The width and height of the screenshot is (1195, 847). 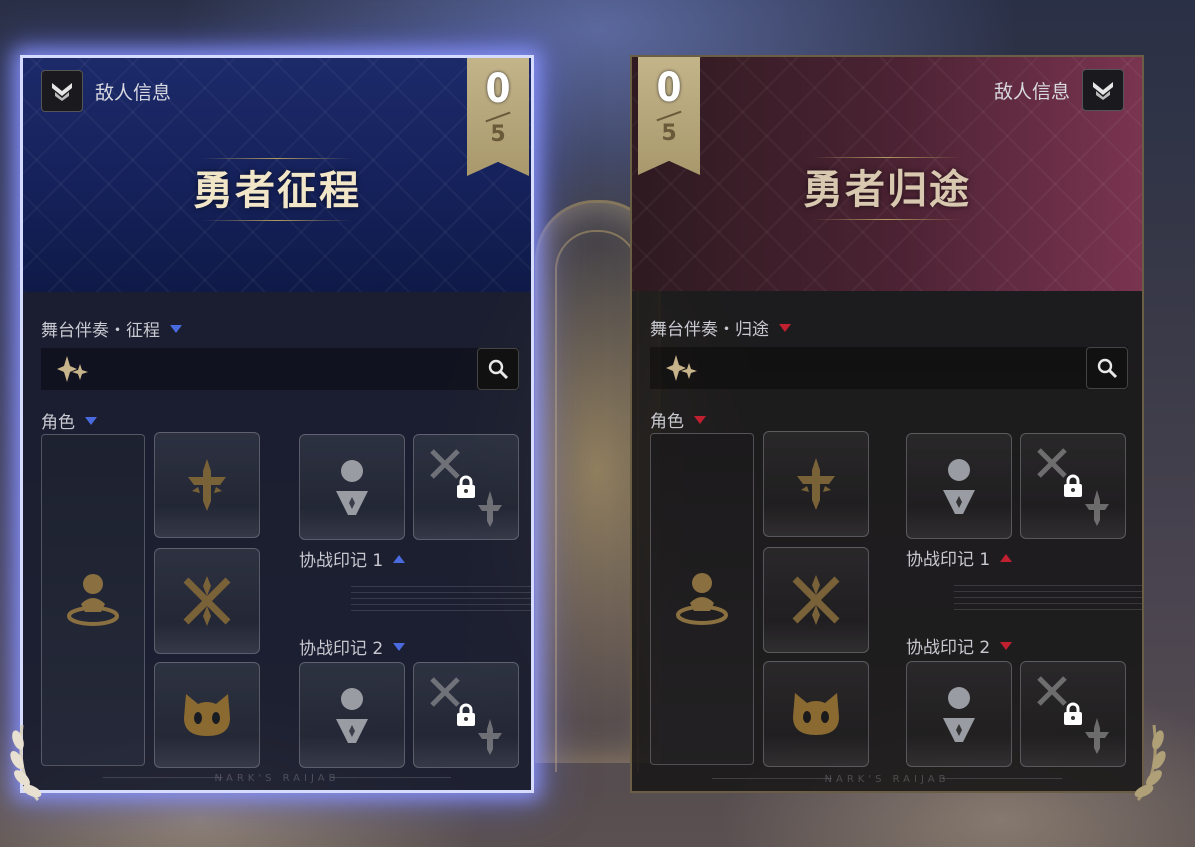 I want to click on laurel-right-icon, so click(x=1150, y=762).